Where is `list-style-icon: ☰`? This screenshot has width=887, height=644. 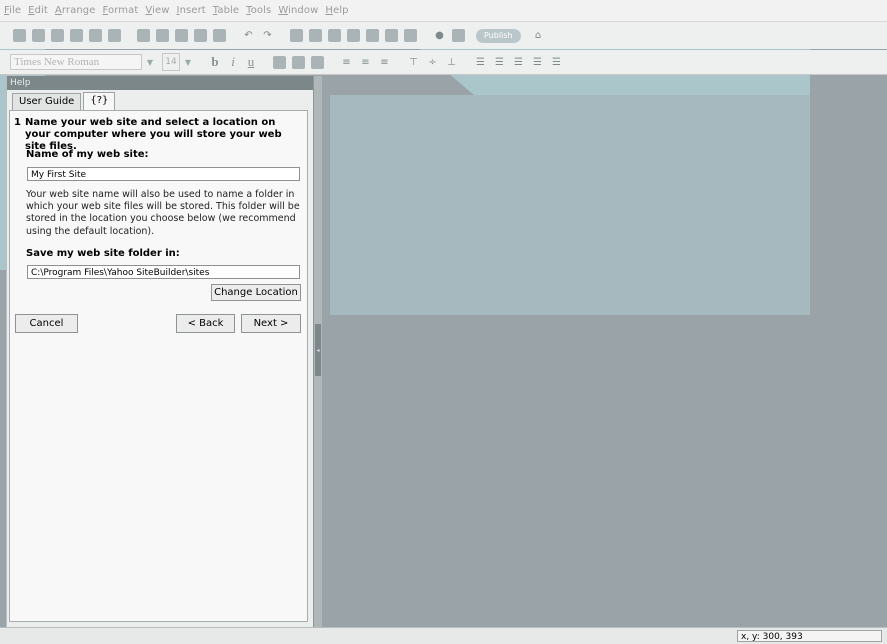
list-style-icon: ☰ is located at coordinates (518, 62).